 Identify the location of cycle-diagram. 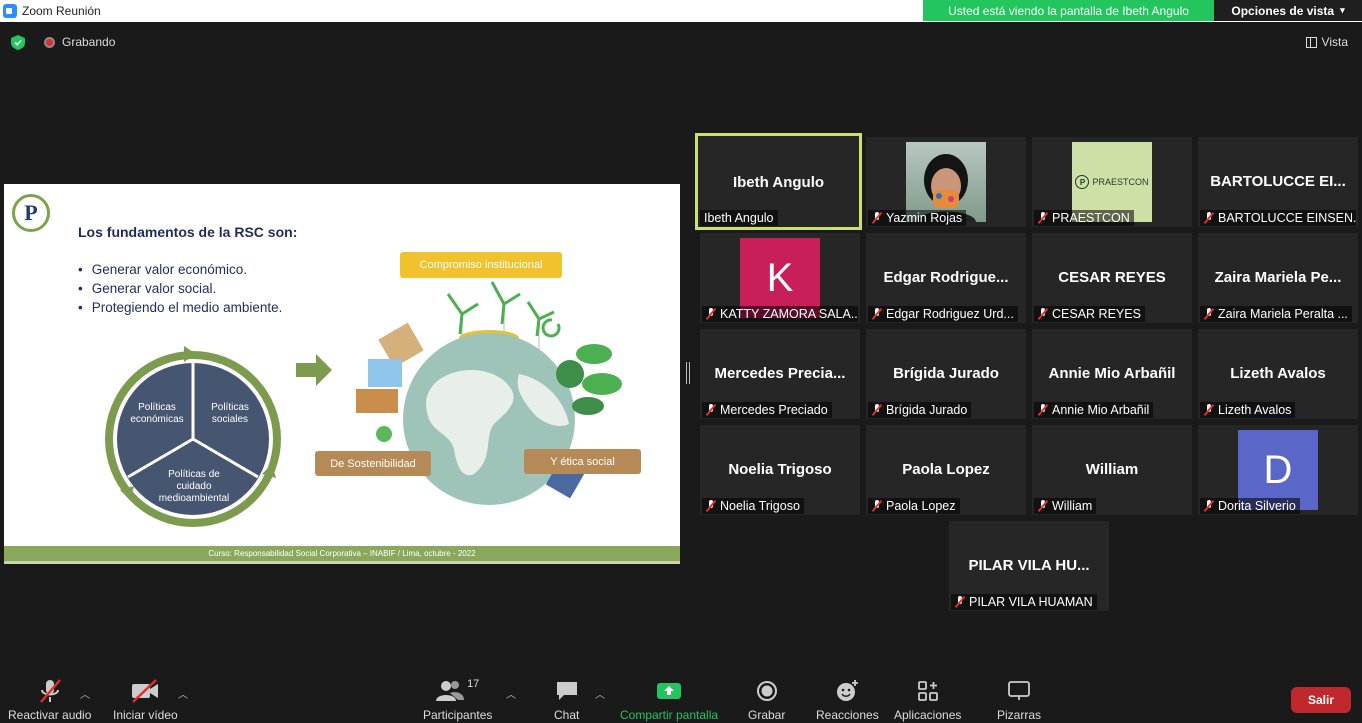
(193, 436).